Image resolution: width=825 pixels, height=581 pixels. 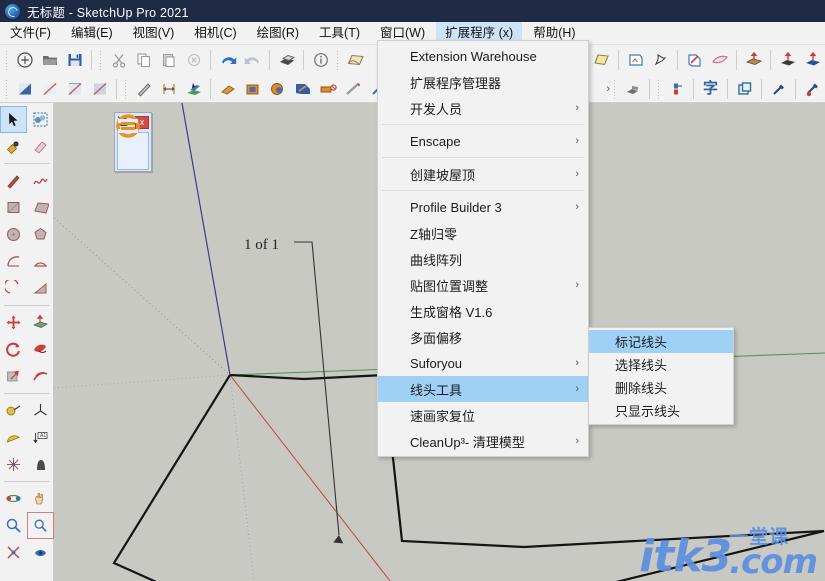 I want to click on offset-tool-icon, so click(x=40, y=376).